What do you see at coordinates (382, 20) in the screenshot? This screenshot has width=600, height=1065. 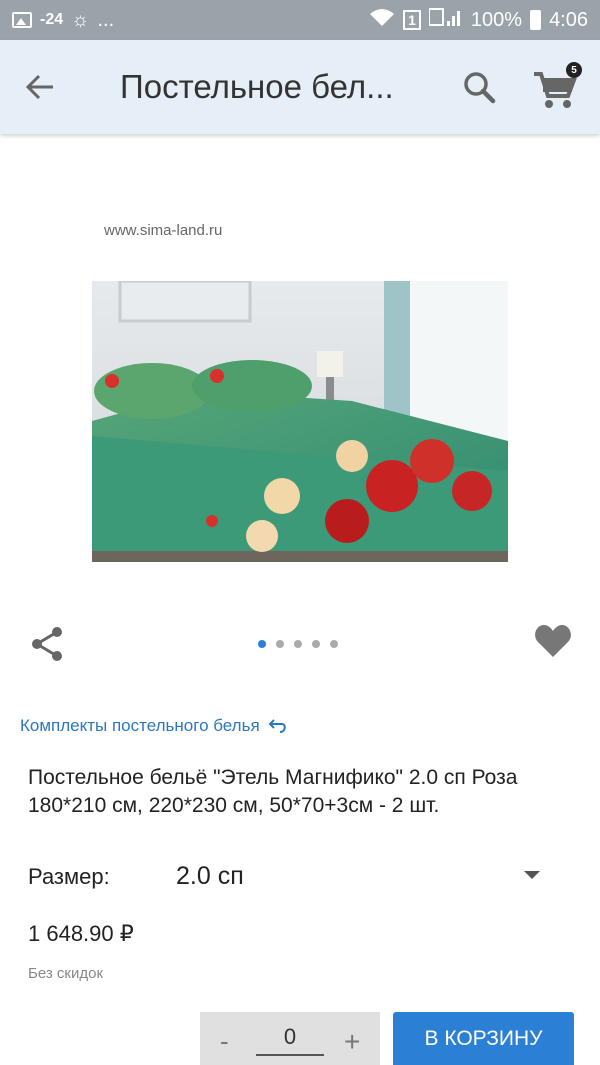 I see `wifi-icon` at bounding box center [382, 20].